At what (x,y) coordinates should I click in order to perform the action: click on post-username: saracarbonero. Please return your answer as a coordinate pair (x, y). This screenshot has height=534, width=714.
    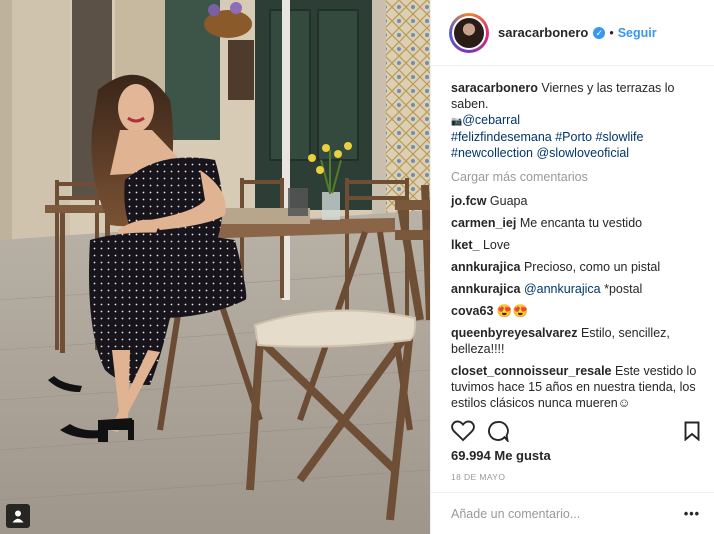
    Looking at the image, I should click on (543, 32).